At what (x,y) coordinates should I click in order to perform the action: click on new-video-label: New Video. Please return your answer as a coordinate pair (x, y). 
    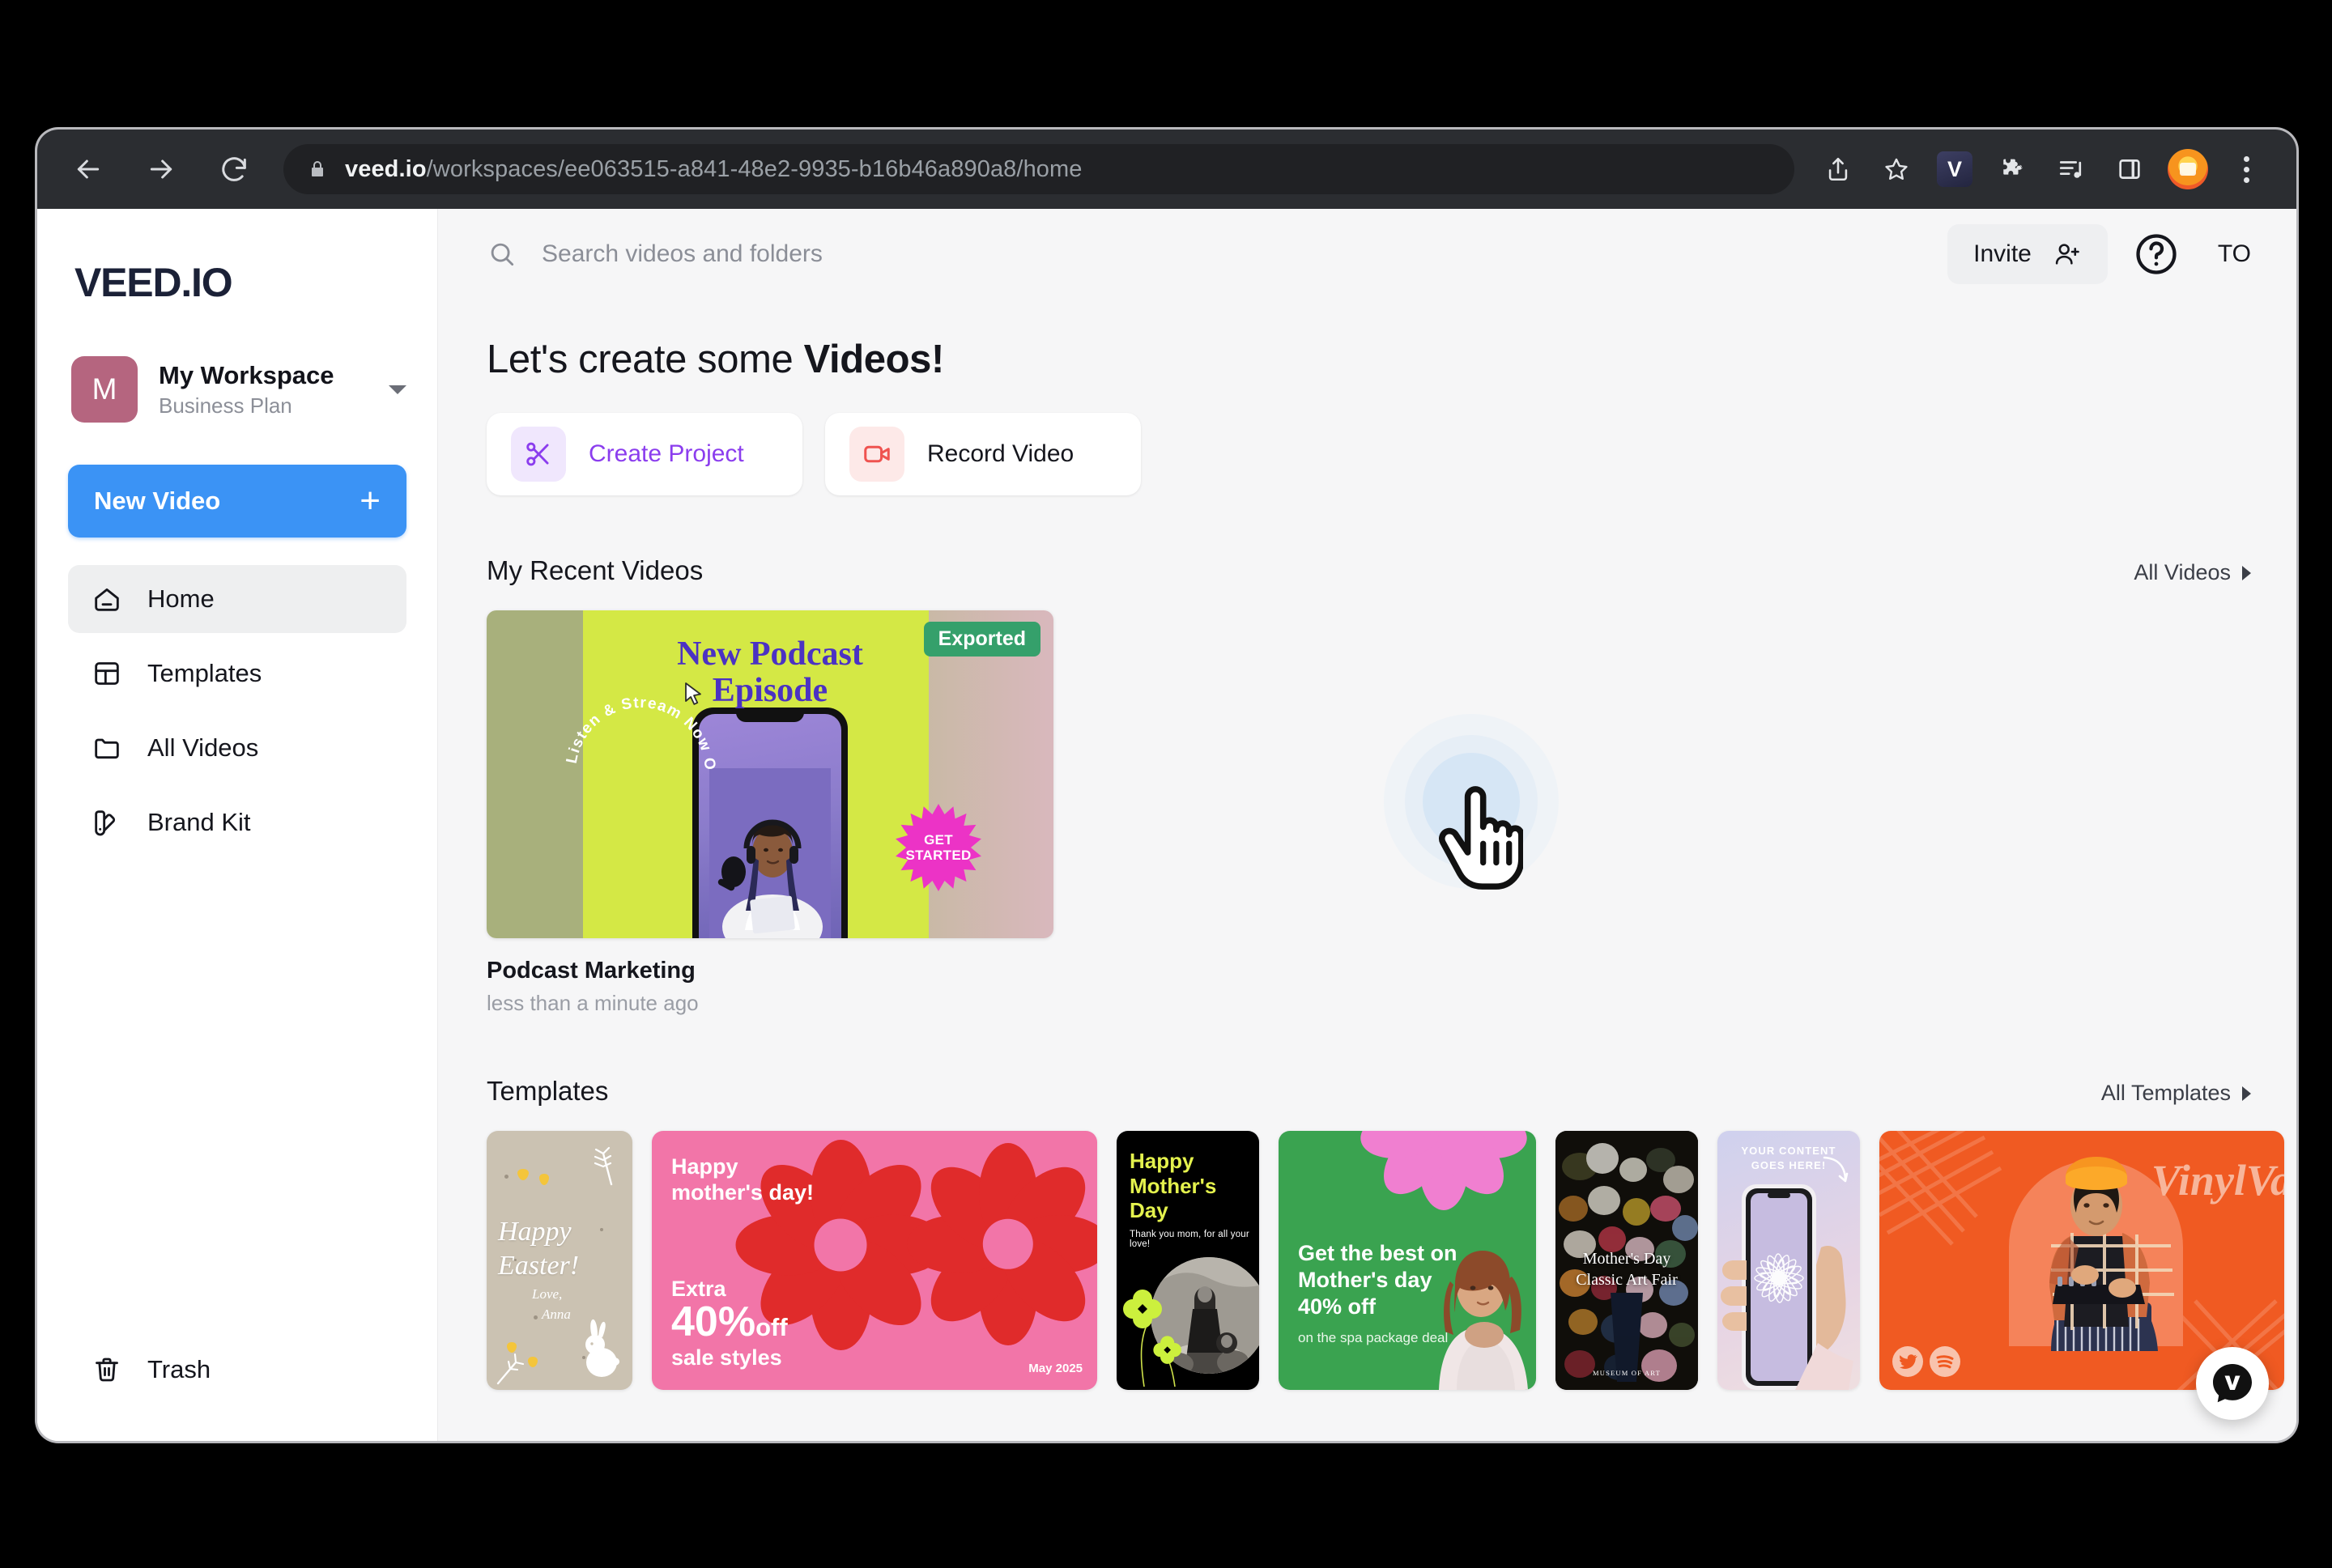
    Looking at the image, I should click on (157, 501).